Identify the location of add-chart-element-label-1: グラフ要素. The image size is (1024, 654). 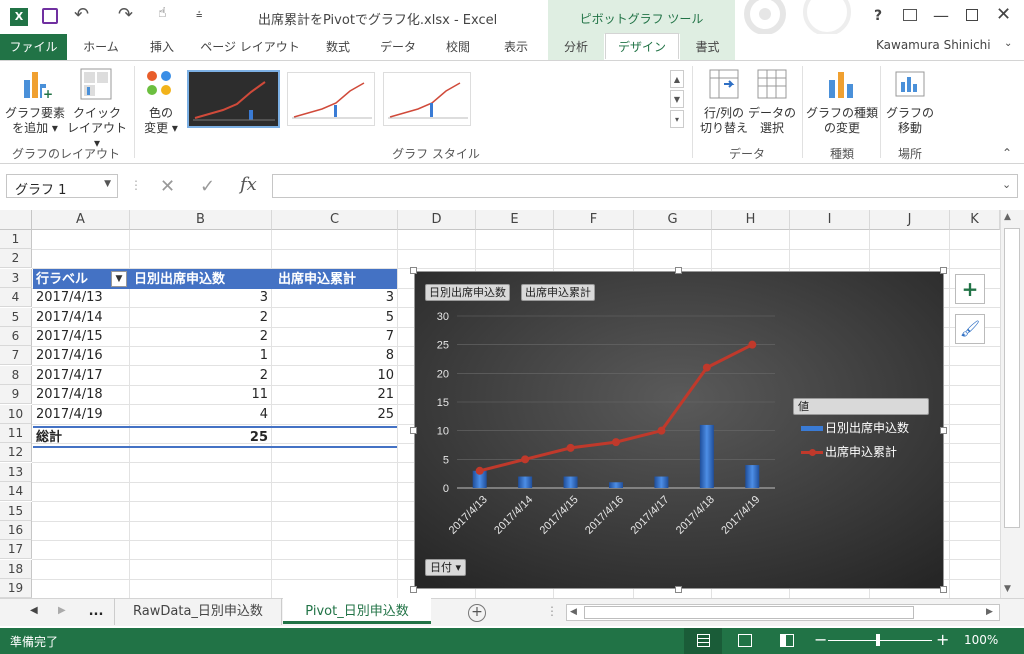
(35, 113).